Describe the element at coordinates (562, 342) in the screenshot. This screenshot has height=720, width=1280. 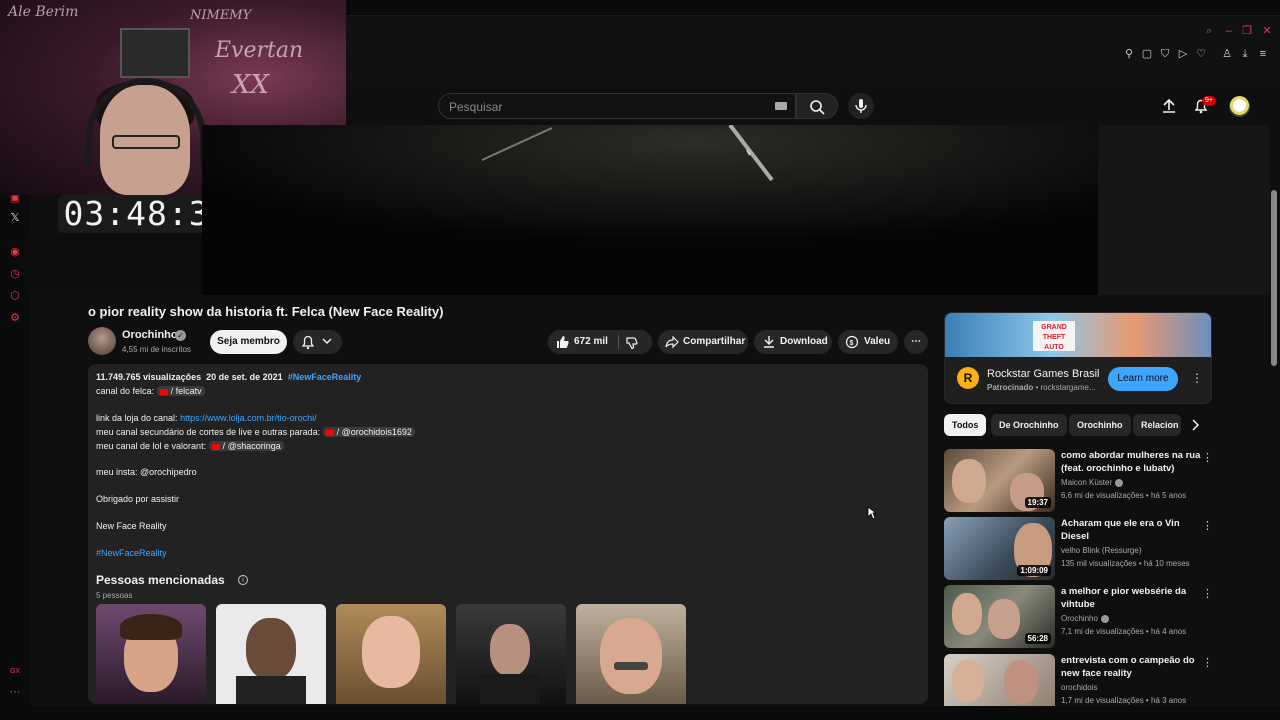
I see `thumbs-up-icon` at that location.